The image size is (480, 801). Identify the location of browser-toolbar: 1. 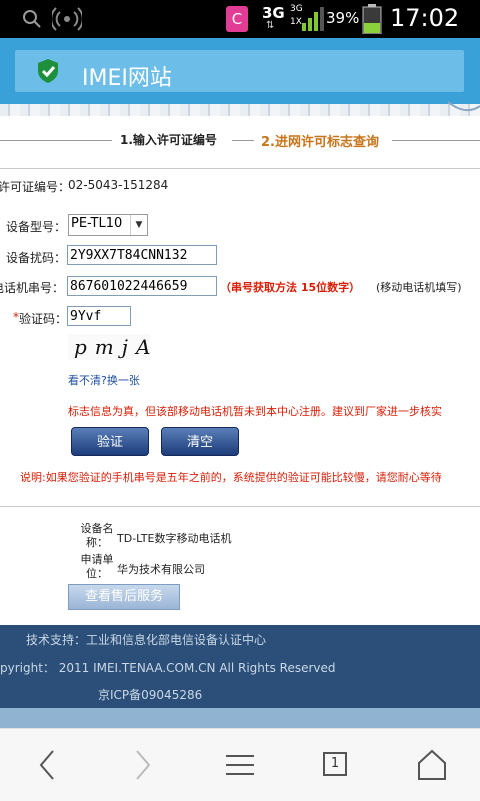
(240, 764).